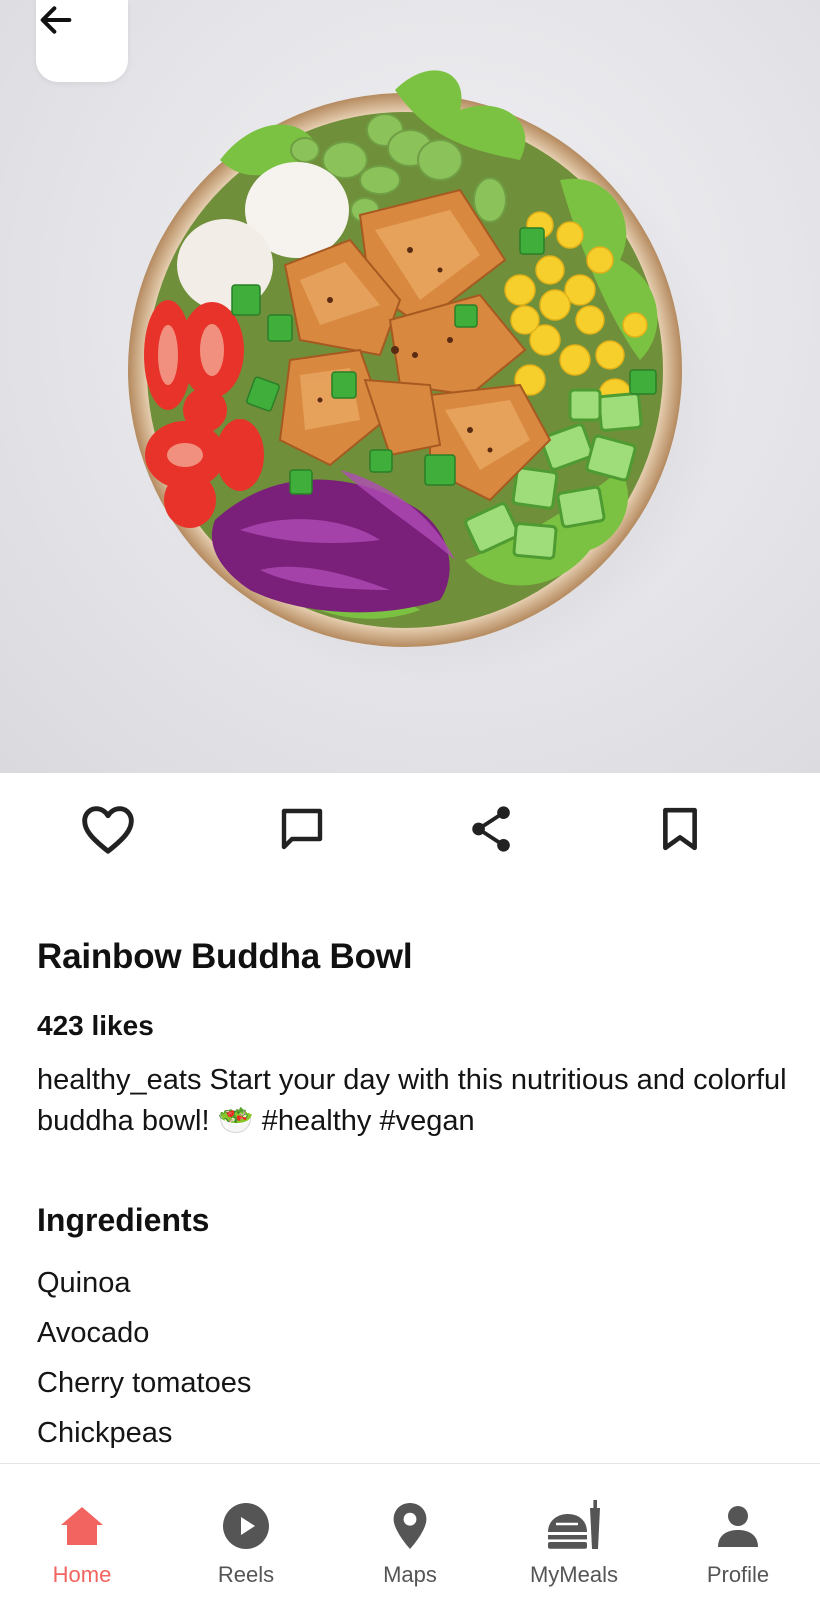 This screenshot has width=820, height=1600. Describe the element at coordinates (738, 1574) in the screenshot. I see `nav-label-profile: Profile` at that location.